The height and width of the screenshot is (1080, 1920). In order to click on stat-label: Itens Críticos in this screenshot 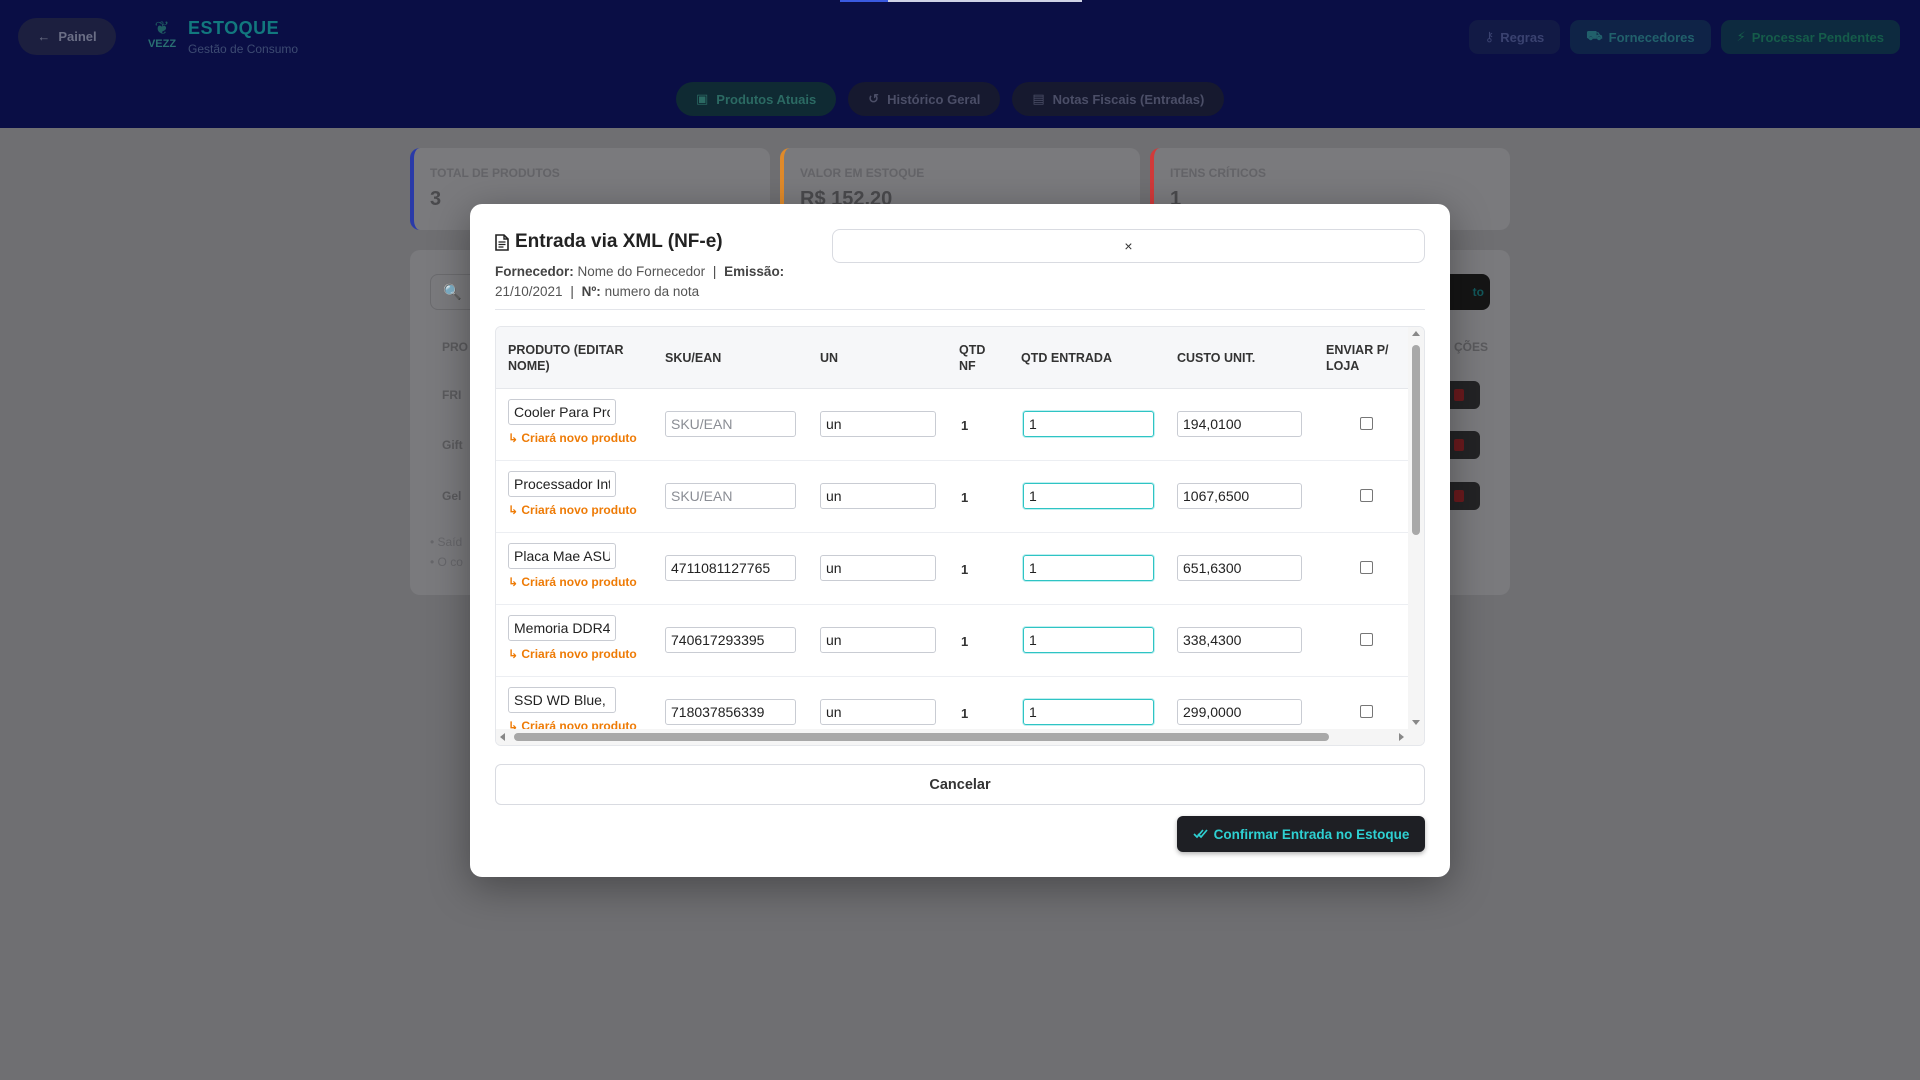, I will do `click(1218, 173)`.